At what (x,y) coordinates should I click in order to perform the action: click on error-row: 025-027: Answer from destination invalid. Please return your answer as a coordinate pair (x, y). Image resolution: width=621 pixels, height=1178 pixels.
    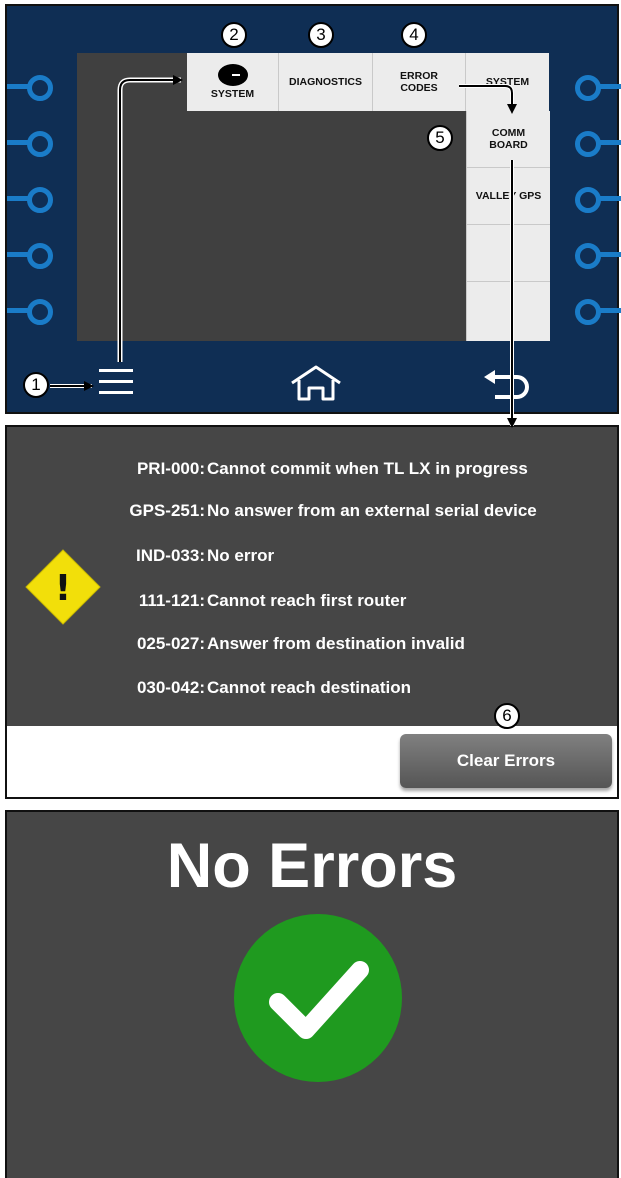
    Looking at the image, I should click on (312, 646).